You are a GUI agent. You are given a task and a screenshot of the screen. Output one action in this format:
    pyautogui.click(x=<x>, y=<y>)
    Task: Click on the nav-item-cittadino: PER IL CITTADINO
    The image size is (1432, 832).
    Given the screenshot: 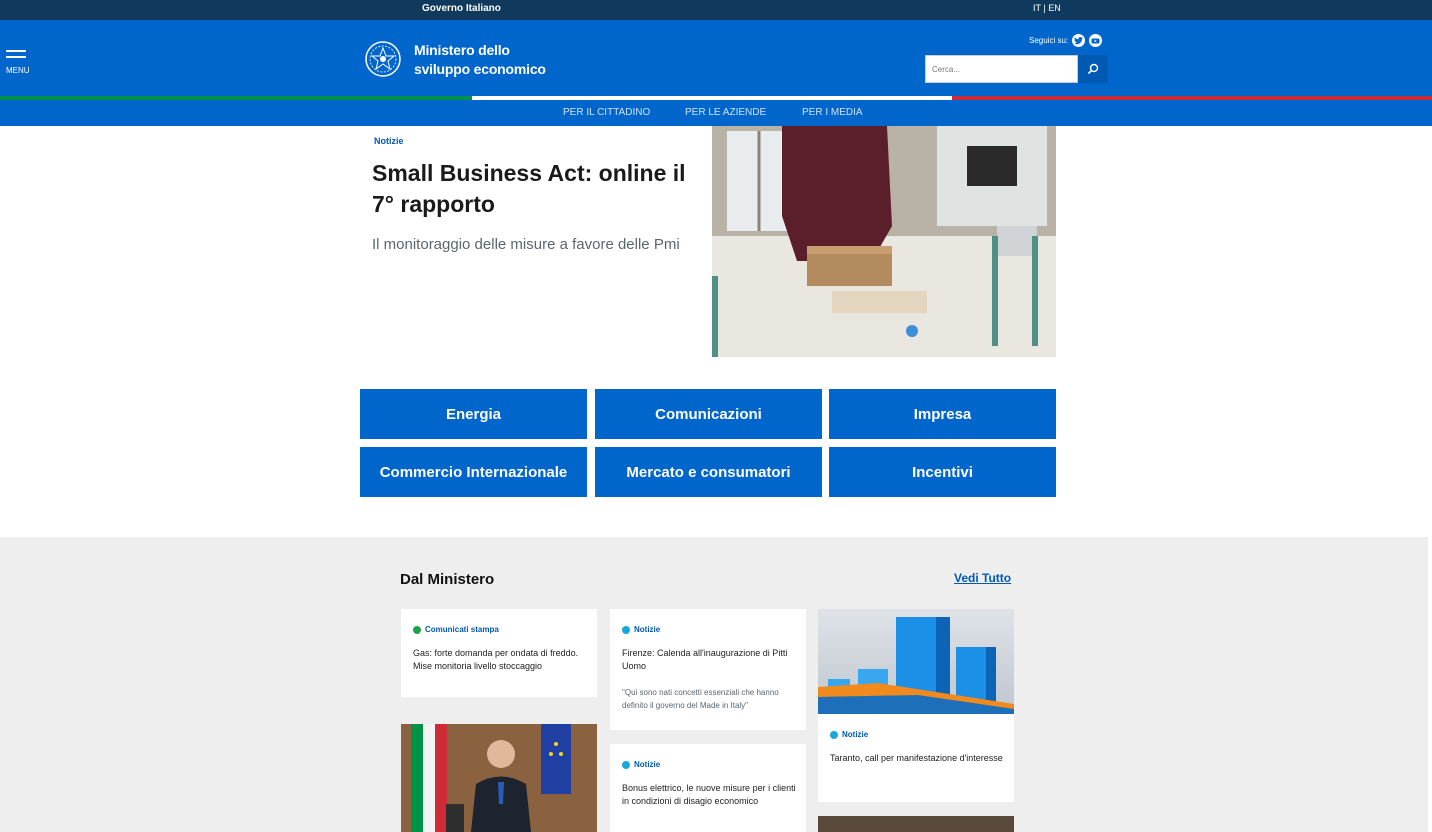 What is the action you would take?
    pyautogui.click(x=606, y=112)
    